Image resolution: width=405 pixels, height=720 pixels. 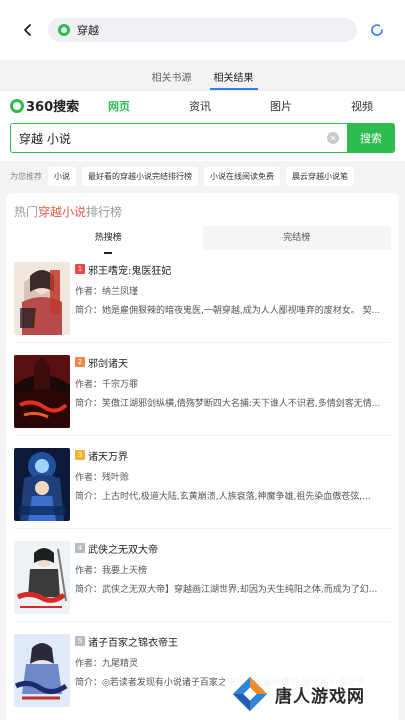 I want to click on query-row: 穿越 小说 ✕ 搜索, so click(x=202, y=140).